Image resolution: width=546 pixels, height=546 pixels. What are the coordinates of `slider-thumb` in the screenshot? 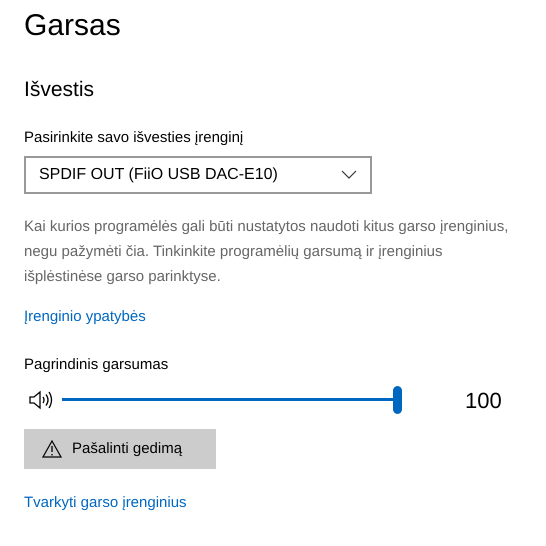 It's located at (397, 400).